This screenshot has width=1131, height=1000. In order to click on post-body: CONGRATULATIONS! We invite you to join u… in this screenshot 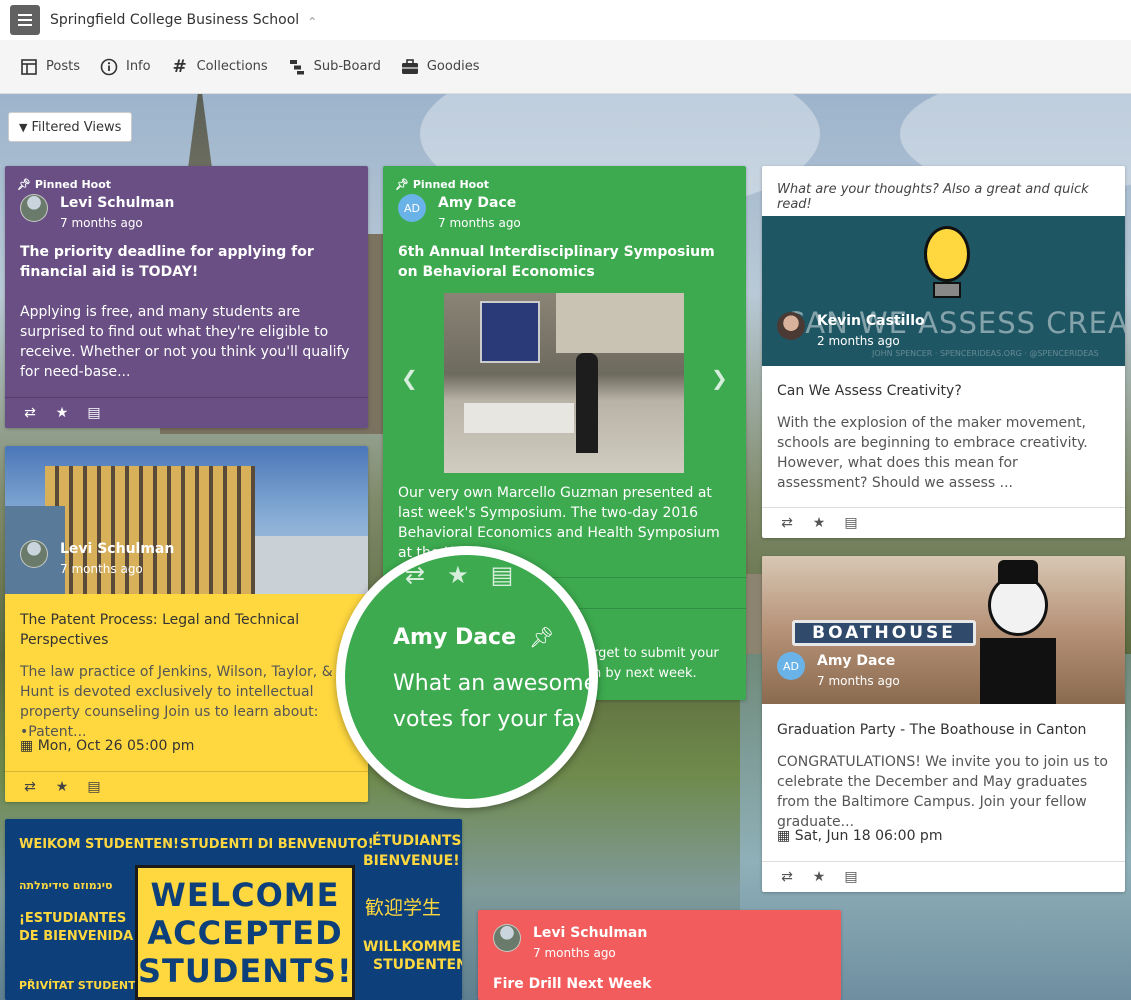, I will do `click(942, 792)`.